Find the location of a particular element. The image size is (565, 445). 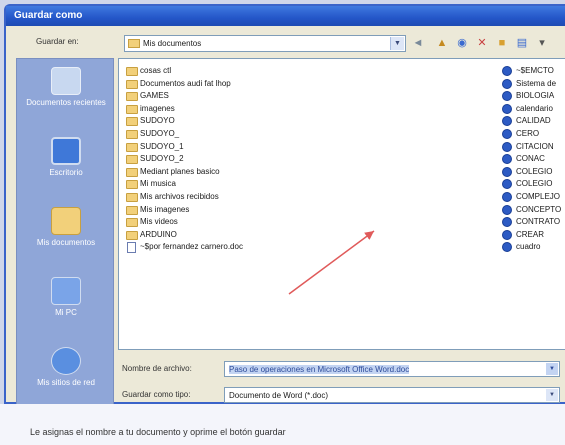

recent-documents-icon is located at coordinates (66, 81).